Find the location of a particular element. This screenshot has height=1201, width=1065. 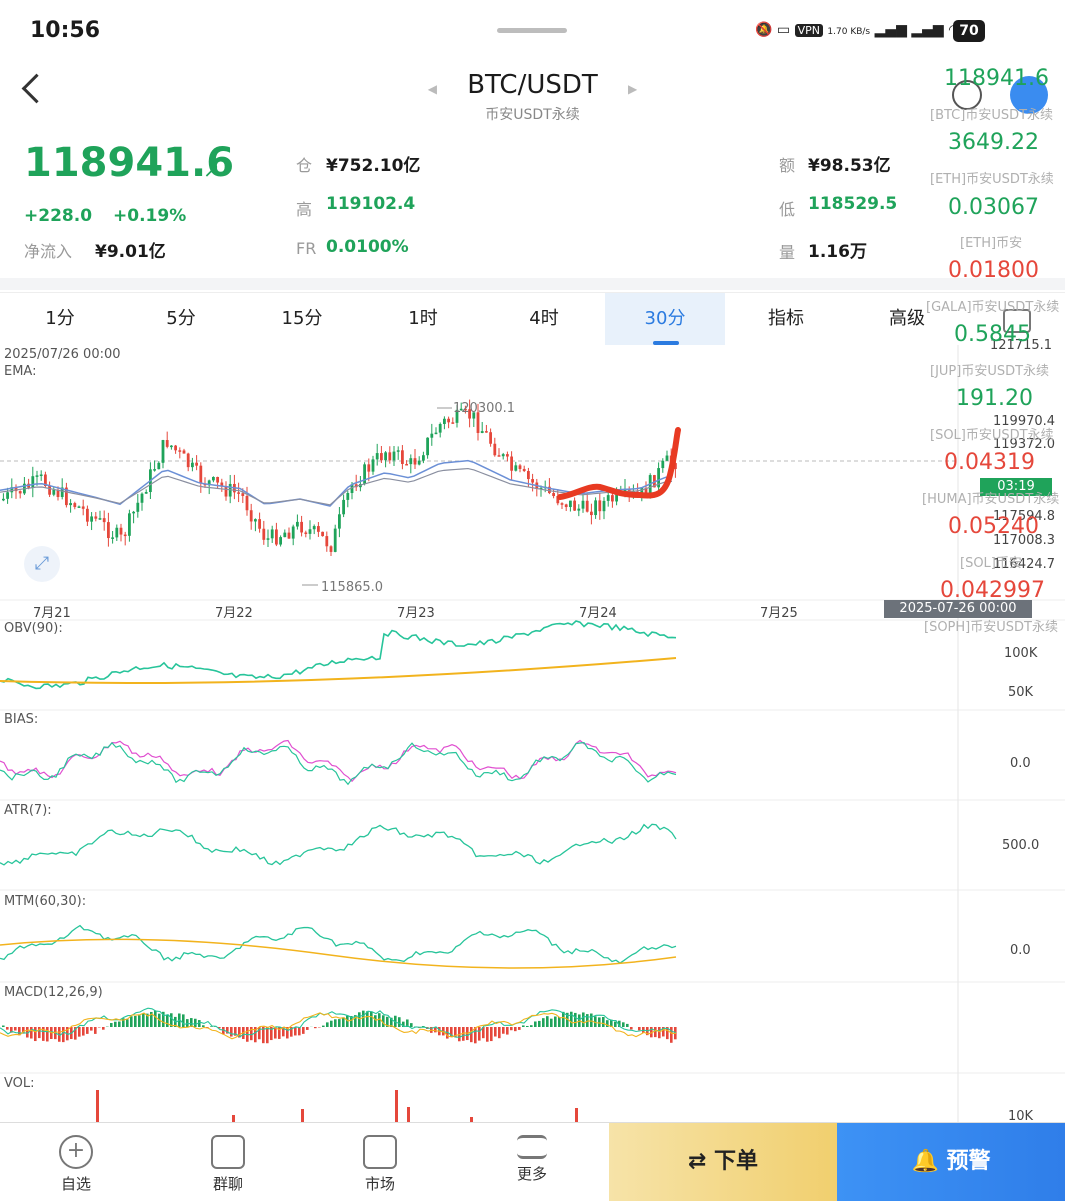

more-sliders-icon is located at coordinates (532, 1147).